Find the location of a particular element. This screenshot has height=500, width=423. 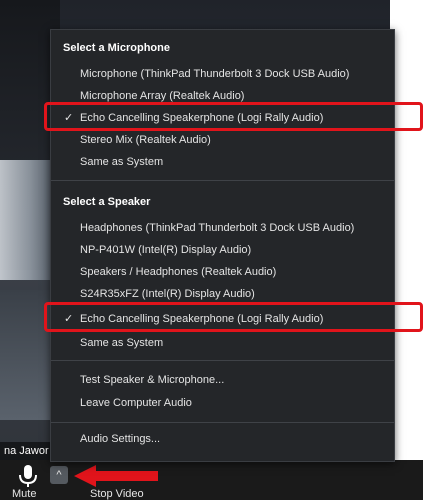

microphone-icon is located at coordinates (28, 476).